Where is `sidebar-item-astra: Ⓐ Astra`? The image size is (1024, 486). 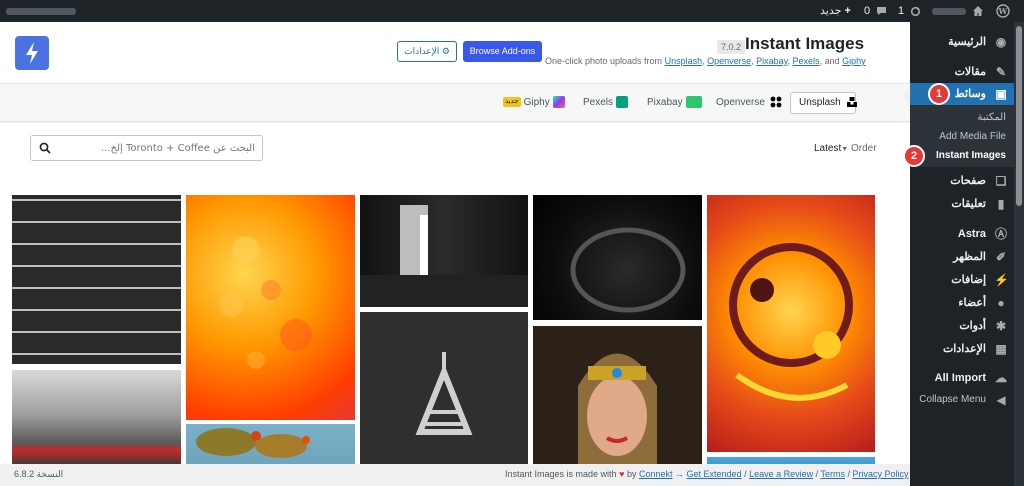 sidebar-item-astra: Ⓐ Astra is located at coordinates (962, 234).